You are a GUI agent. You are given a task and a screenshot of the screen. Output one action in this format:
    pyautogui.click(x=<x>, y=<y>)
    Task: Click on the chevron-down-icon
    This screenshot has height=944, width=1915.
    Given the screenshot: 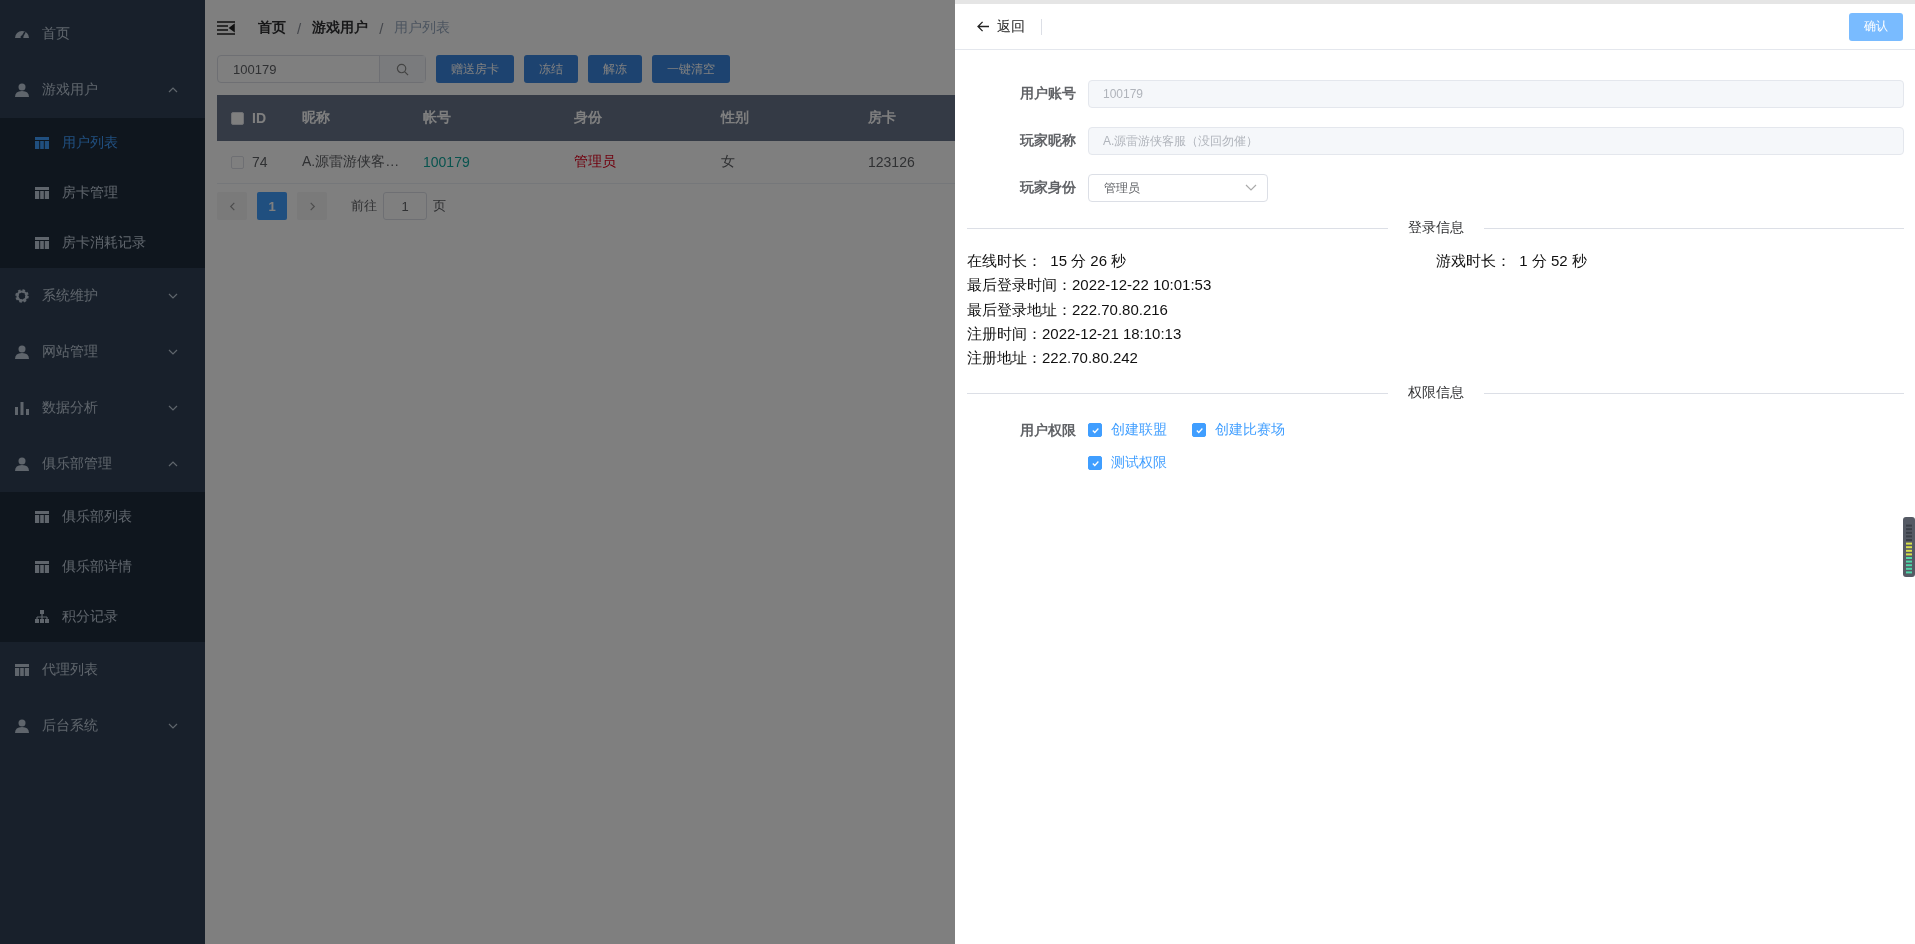 What is the action you would take?
    pyautogui.click(x=1251, y=188)
    